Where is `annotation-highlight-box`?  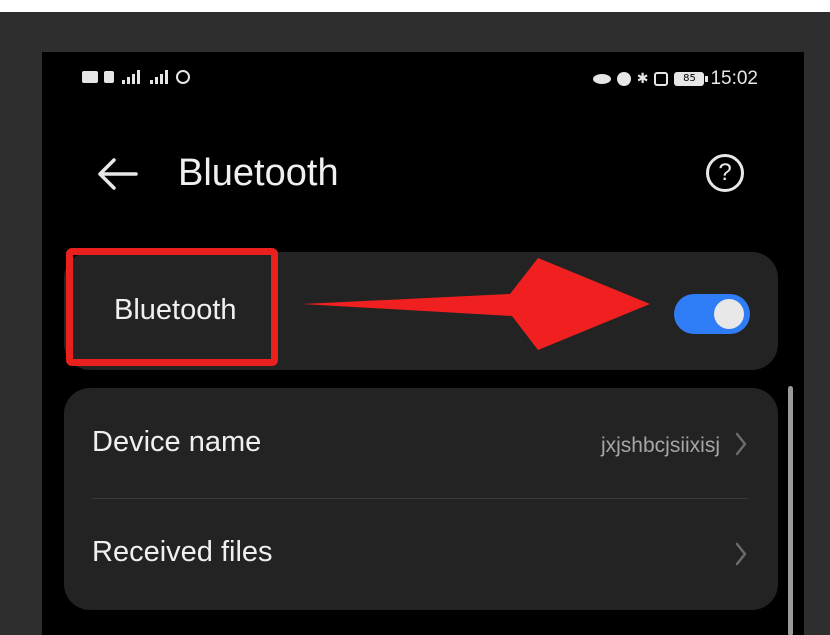 annotation-highlight-box is located at coordinates (172, 307).